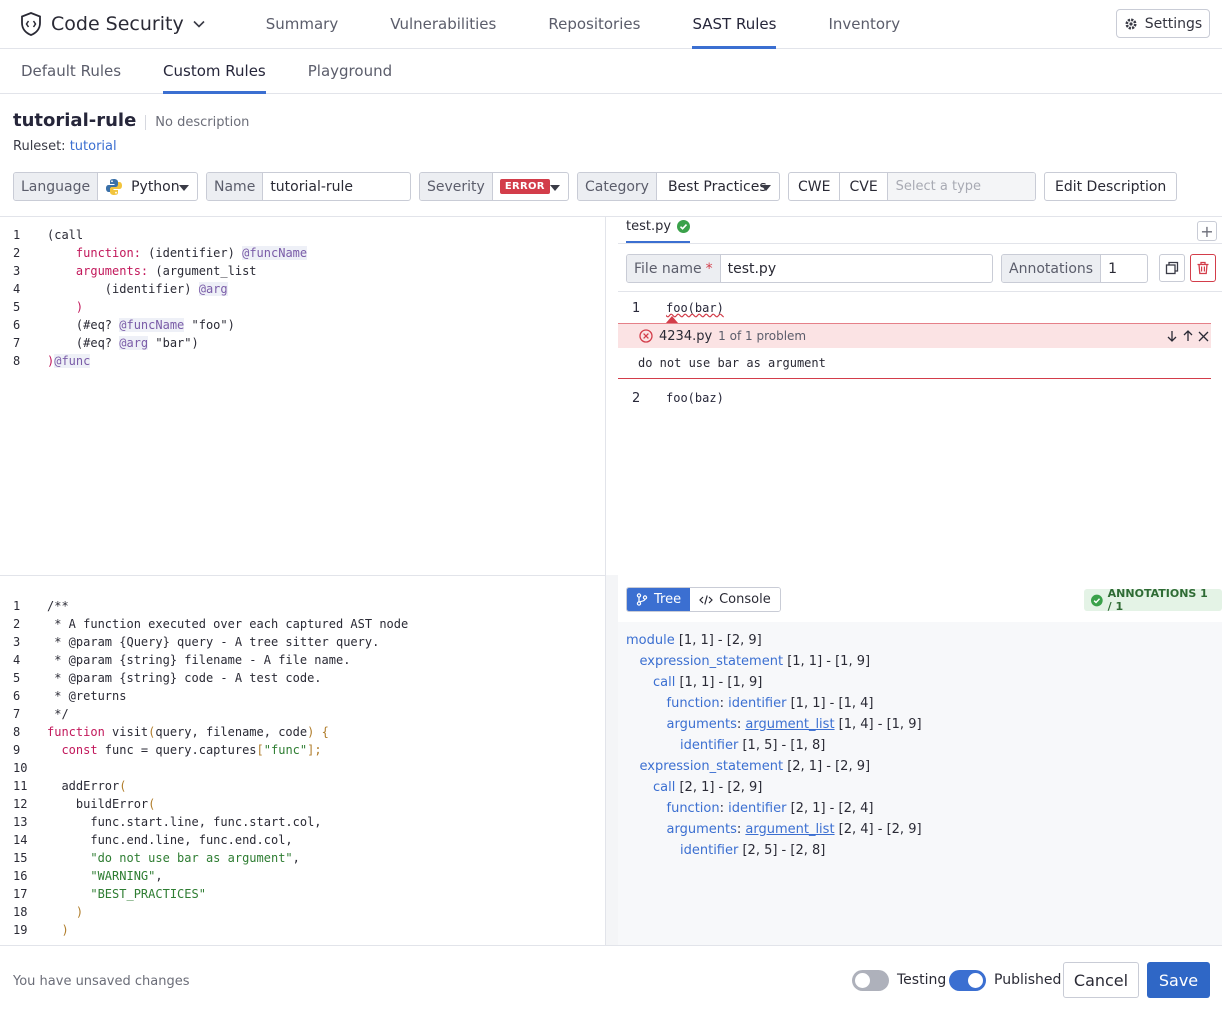 Image resolution: width=1222 pixels, height=1011 pixels. What do you see at coordinates (1203, 336) in the screenshot?
I see `close-icon` at bounding box center [1203, 336].